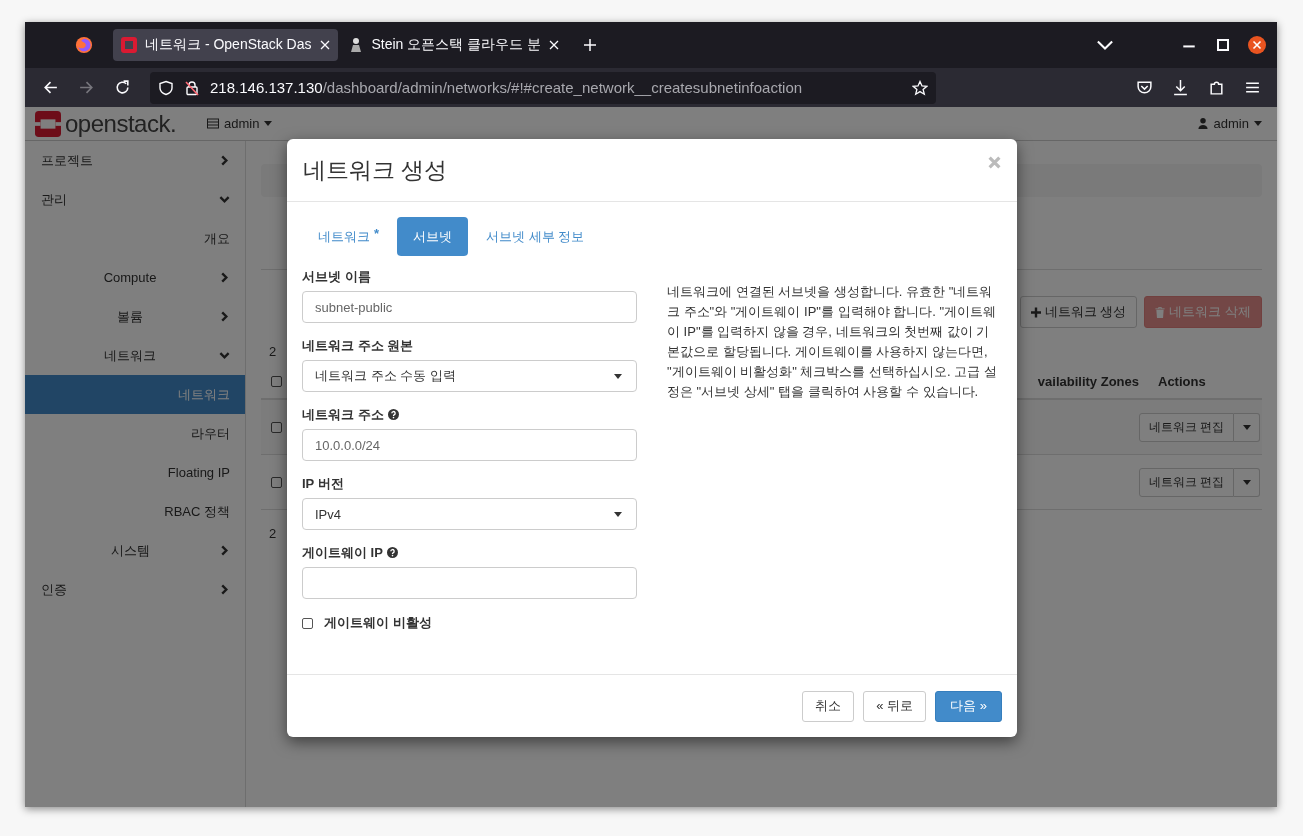  I want to click on modal-tab: 서브넷, so click(433, 236).